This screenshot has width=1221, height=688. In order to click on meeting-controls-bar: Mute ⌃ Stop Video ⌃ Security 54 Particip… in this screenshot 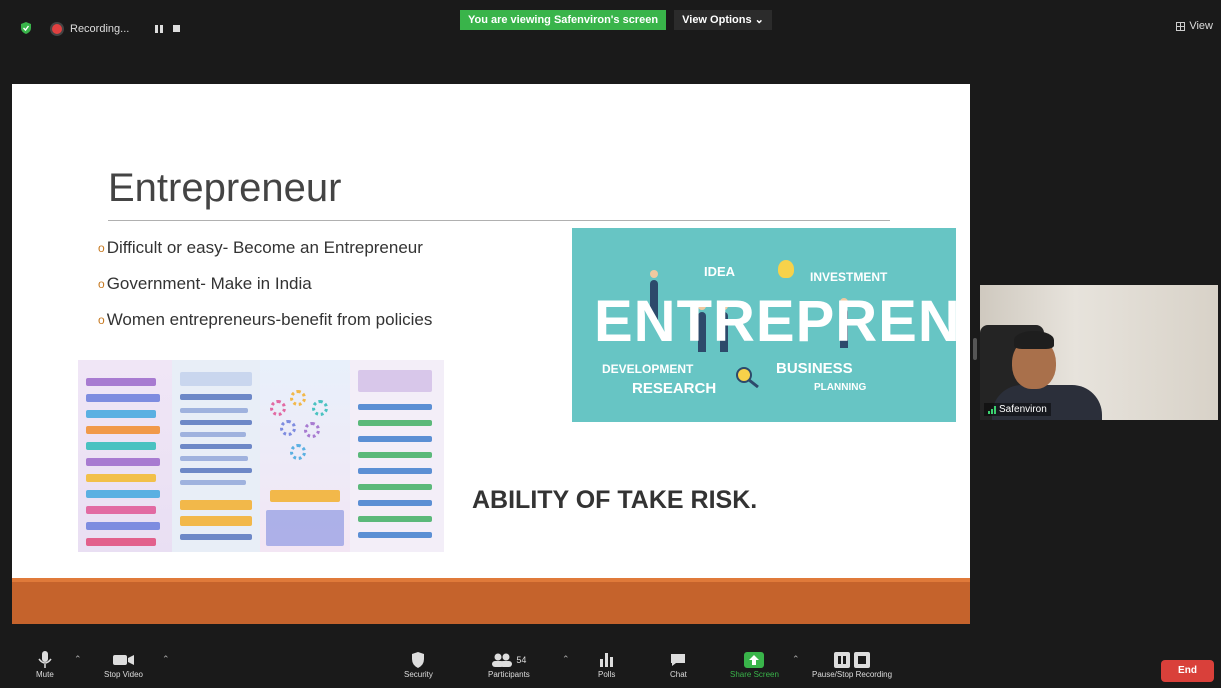, I will do `click(610, 664)`.